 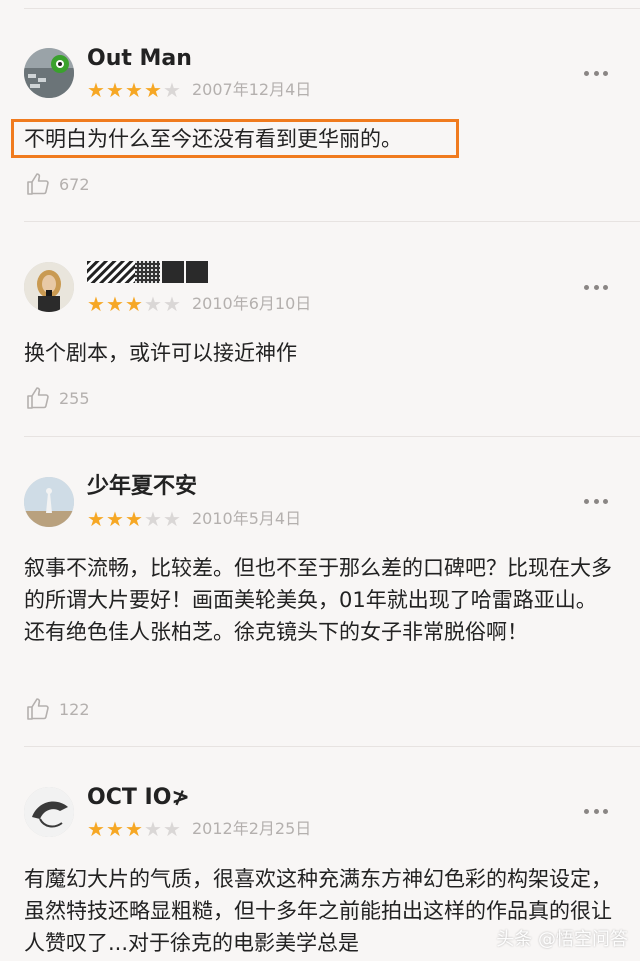 I want to click on review-text: 换个剧本，或许可以接近神作, so click(x=160, y=353).